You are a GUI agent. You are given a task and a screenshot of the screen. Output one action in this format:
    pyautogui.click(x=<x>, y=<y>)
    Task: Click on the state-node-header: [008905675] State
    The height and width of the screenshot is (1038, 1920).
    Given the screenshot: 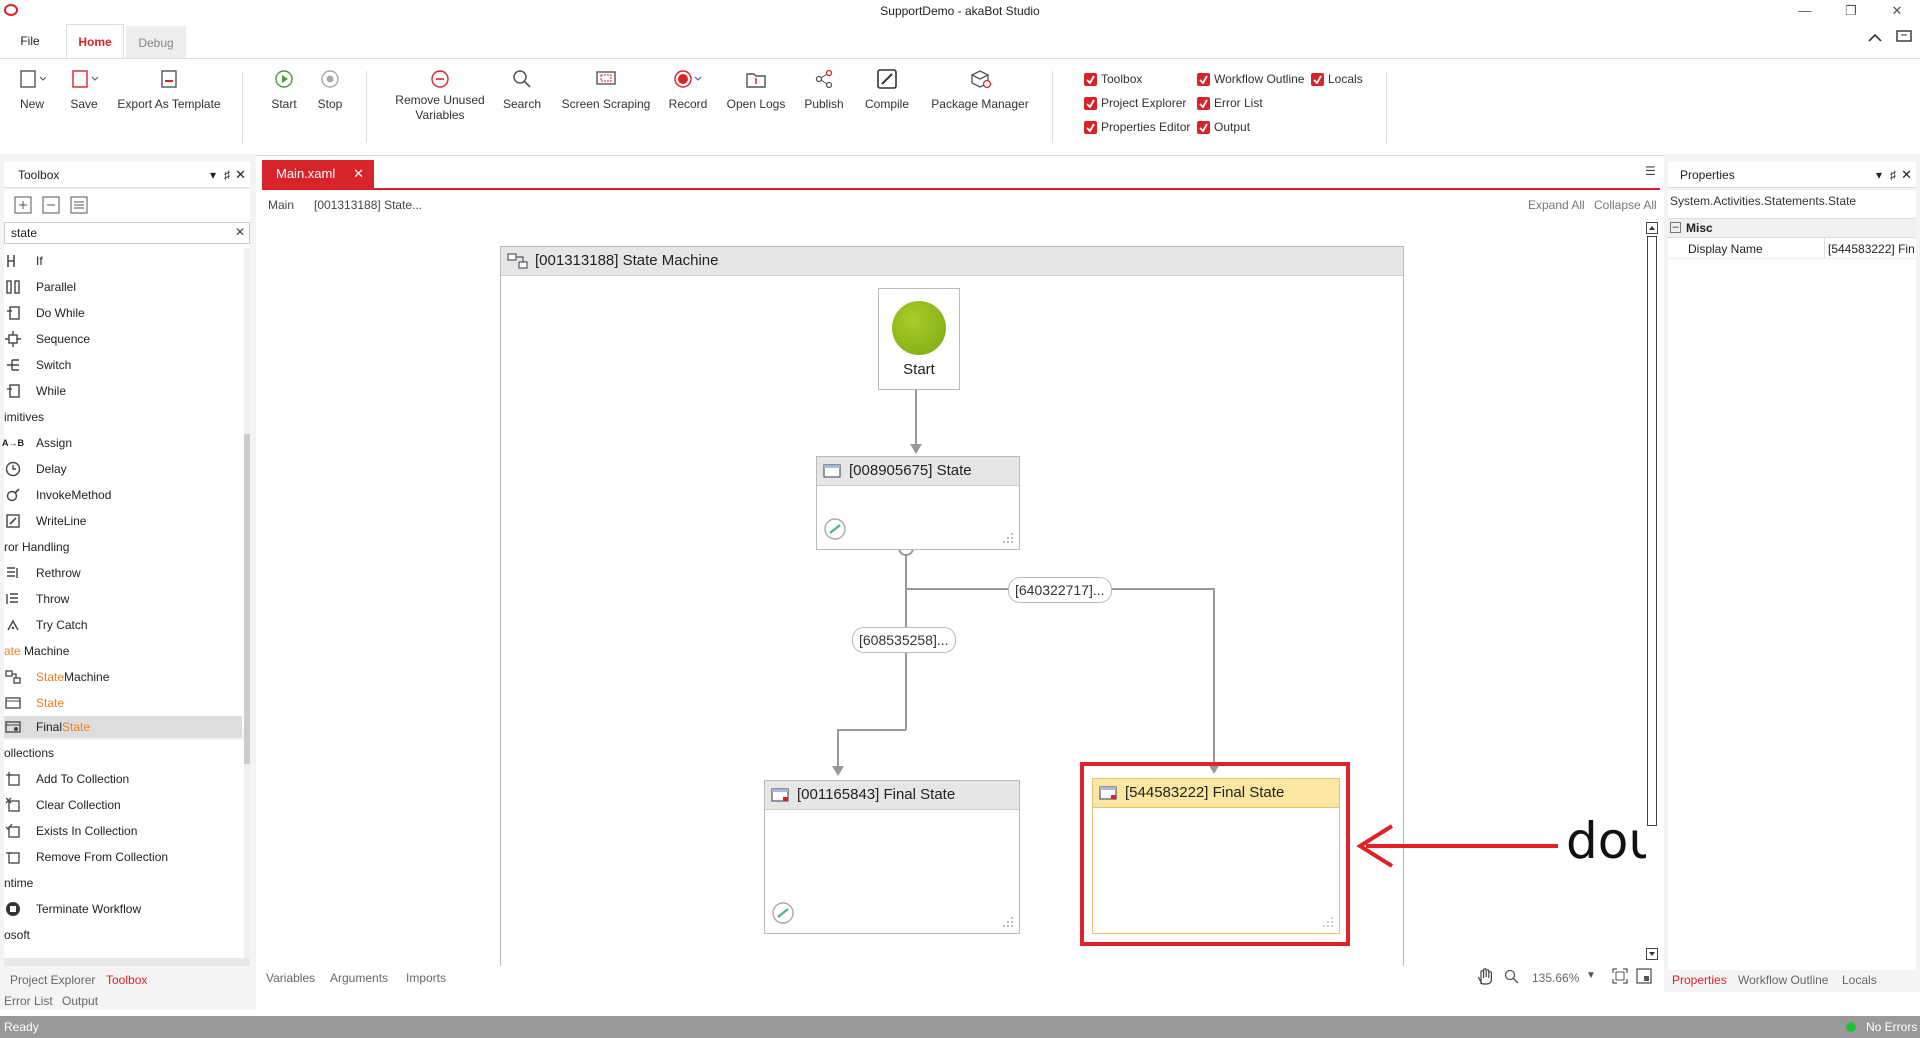 What is the action you would take?
    pyautogui.click(x=918, y=471)
    